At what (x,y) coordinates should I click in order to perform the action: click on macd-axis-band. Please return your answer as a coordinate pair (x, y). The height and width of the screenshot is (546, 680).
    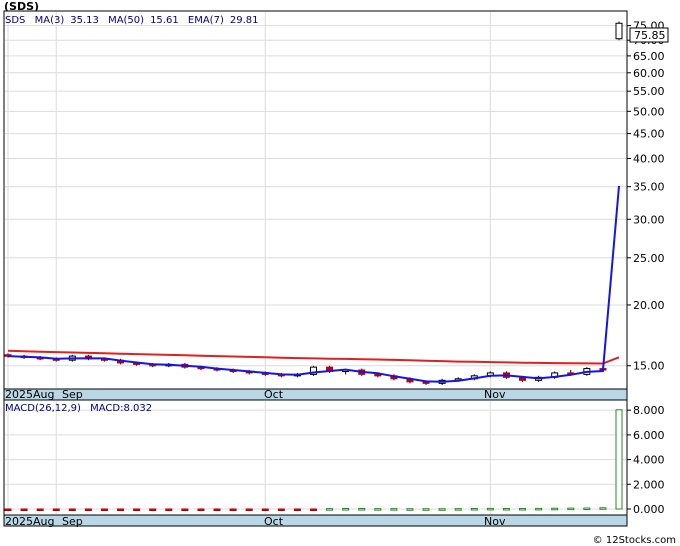
    Looking at the image, I should click on (315, 520).